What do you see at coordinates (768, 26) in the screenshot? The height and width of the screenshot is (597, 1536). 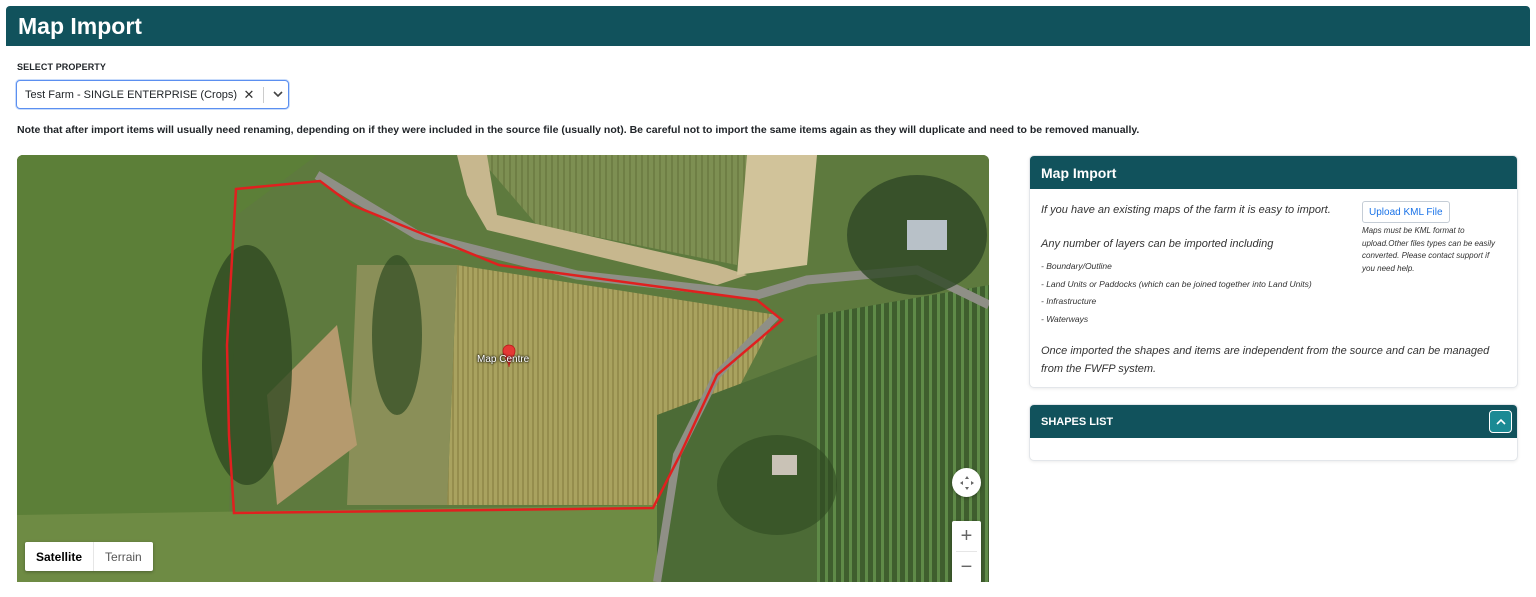 I see `page-title: Map Import` at bounding box center [768, 26].